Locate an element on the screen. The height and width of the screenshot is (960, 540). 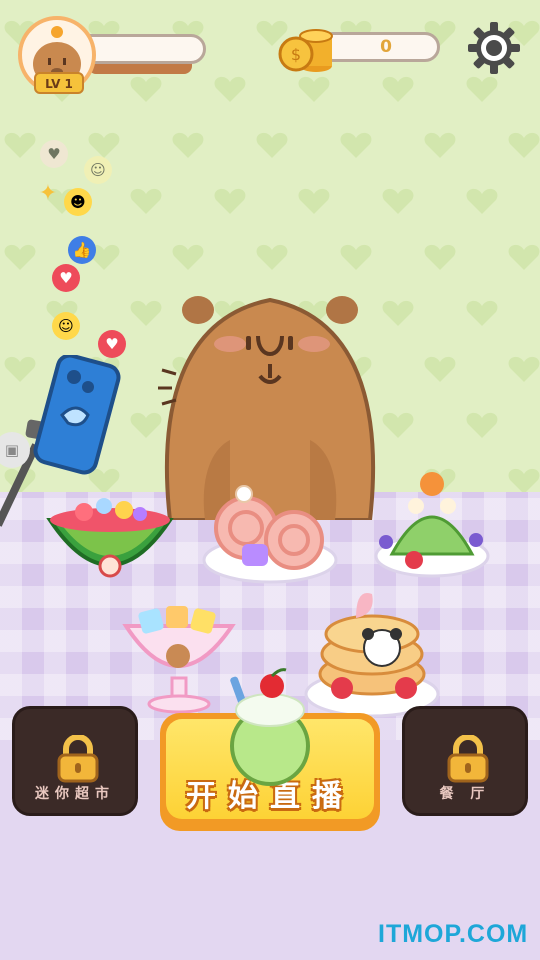
strawberry-swiss-rolls is located at coordinates (270, 534).